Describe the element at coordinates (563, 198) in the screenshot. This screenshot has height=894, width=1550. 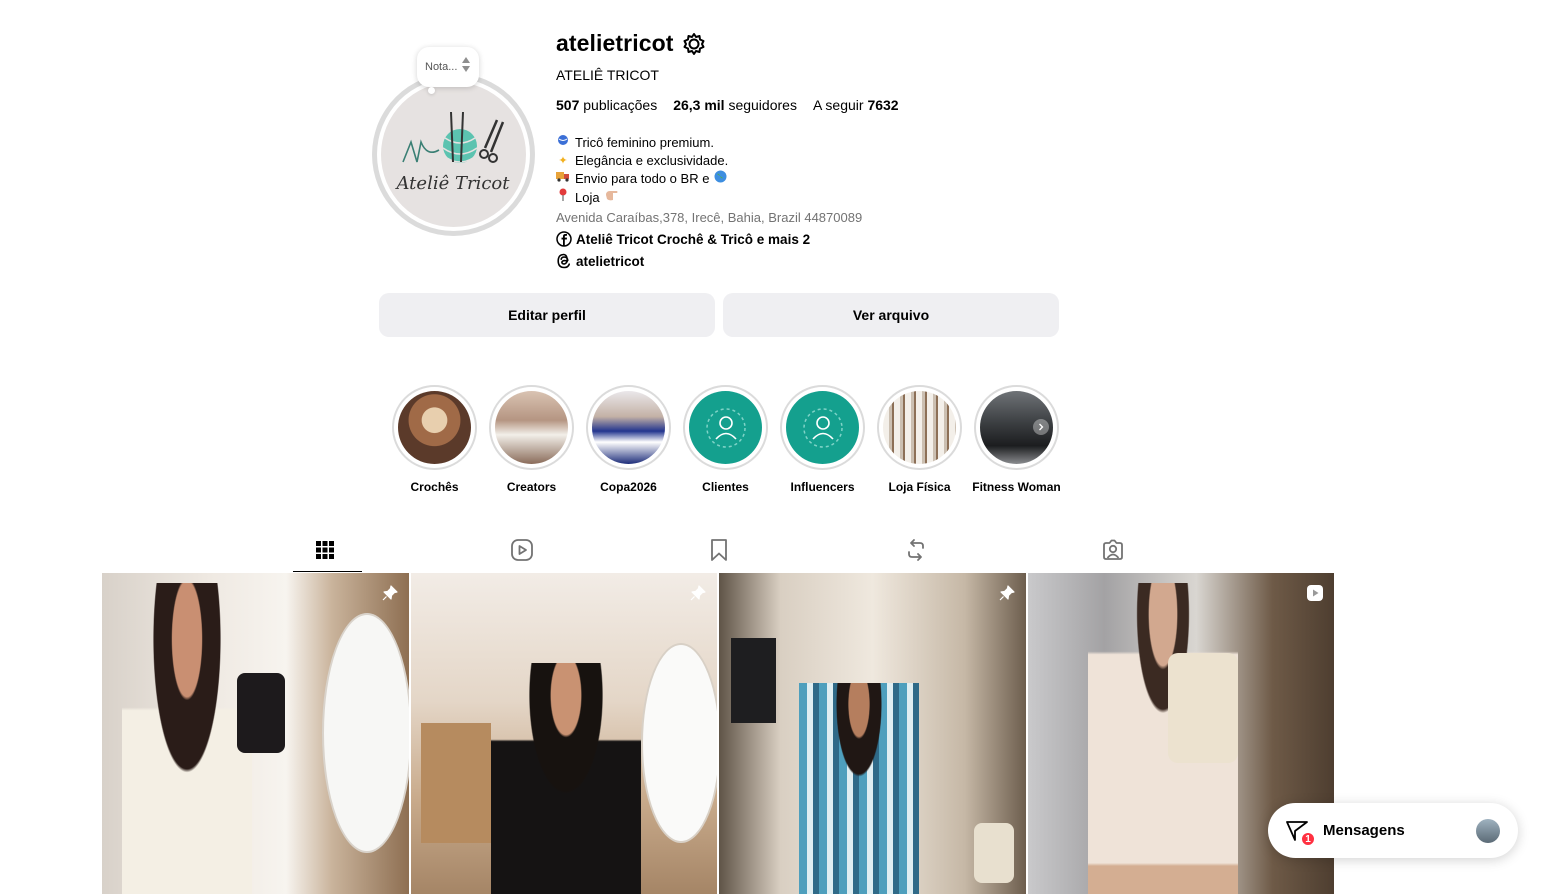
I see `round-pushpin-icon` at that location.